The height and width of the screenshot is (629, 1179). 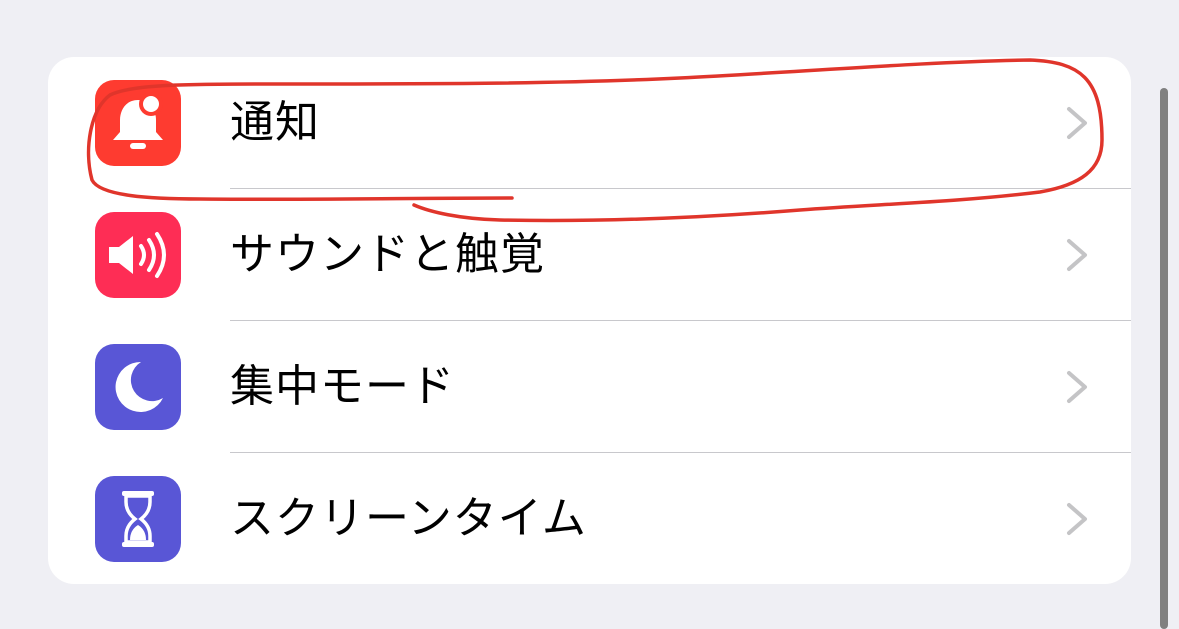 I want to click on moon-icon, so click(x=138, y=387).